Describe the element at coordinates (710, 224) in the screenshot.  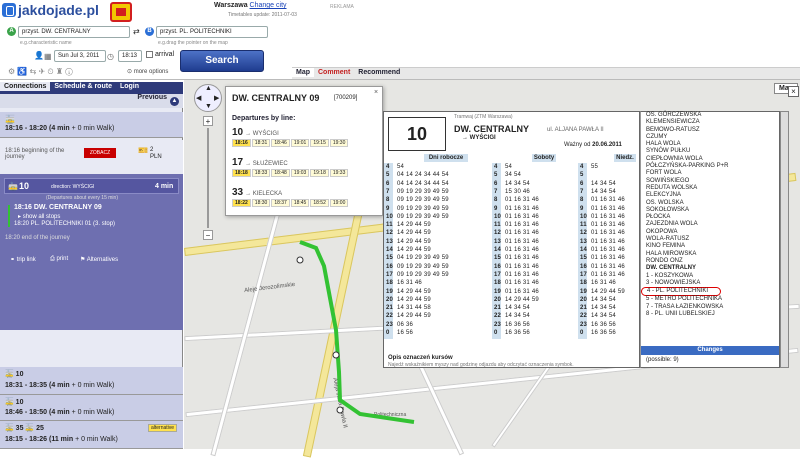
I see `stop-item: ZAJEZDNIA WOLA` at that location.